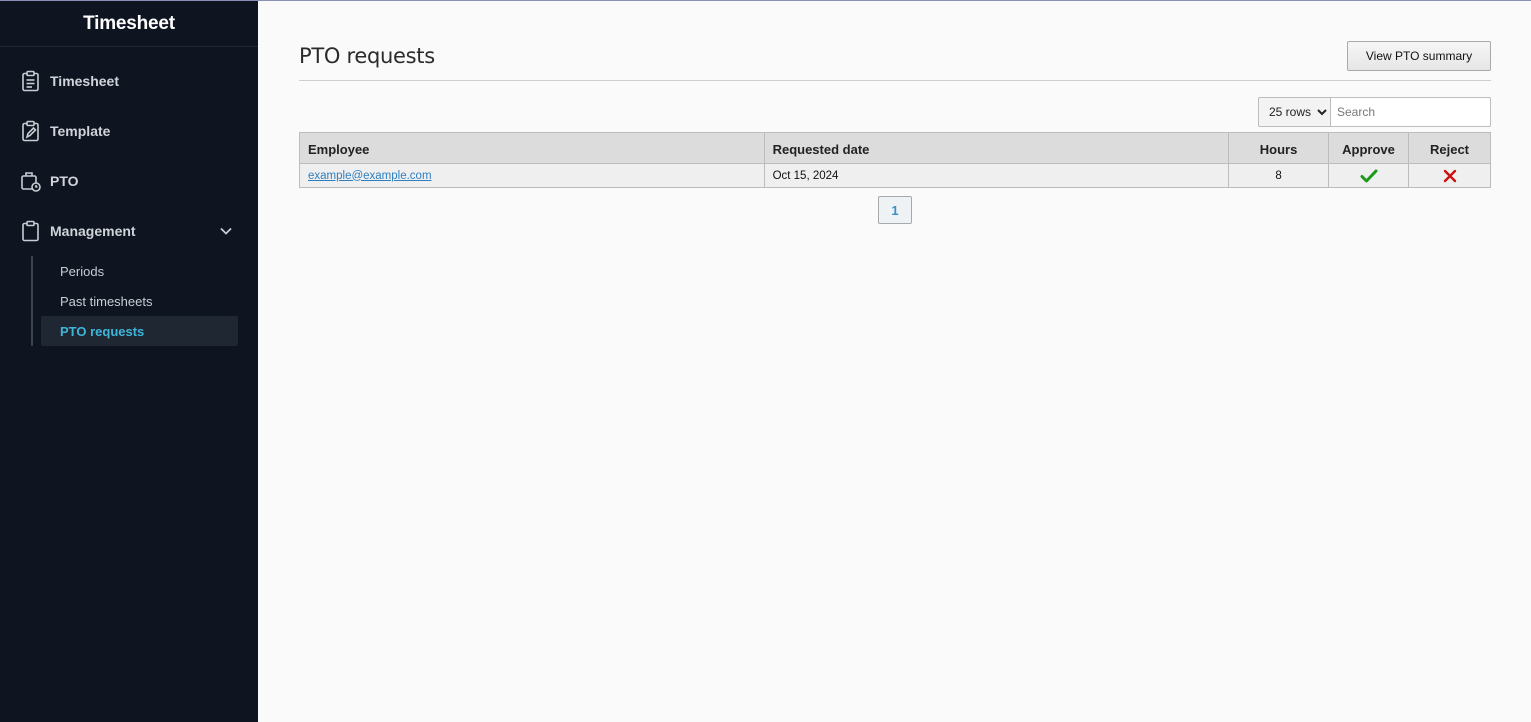  What do you see at coordinates (996, 148) in the screenshot?
I see `column-header-requested-date: Requested date` at bounding box center [996, 148].